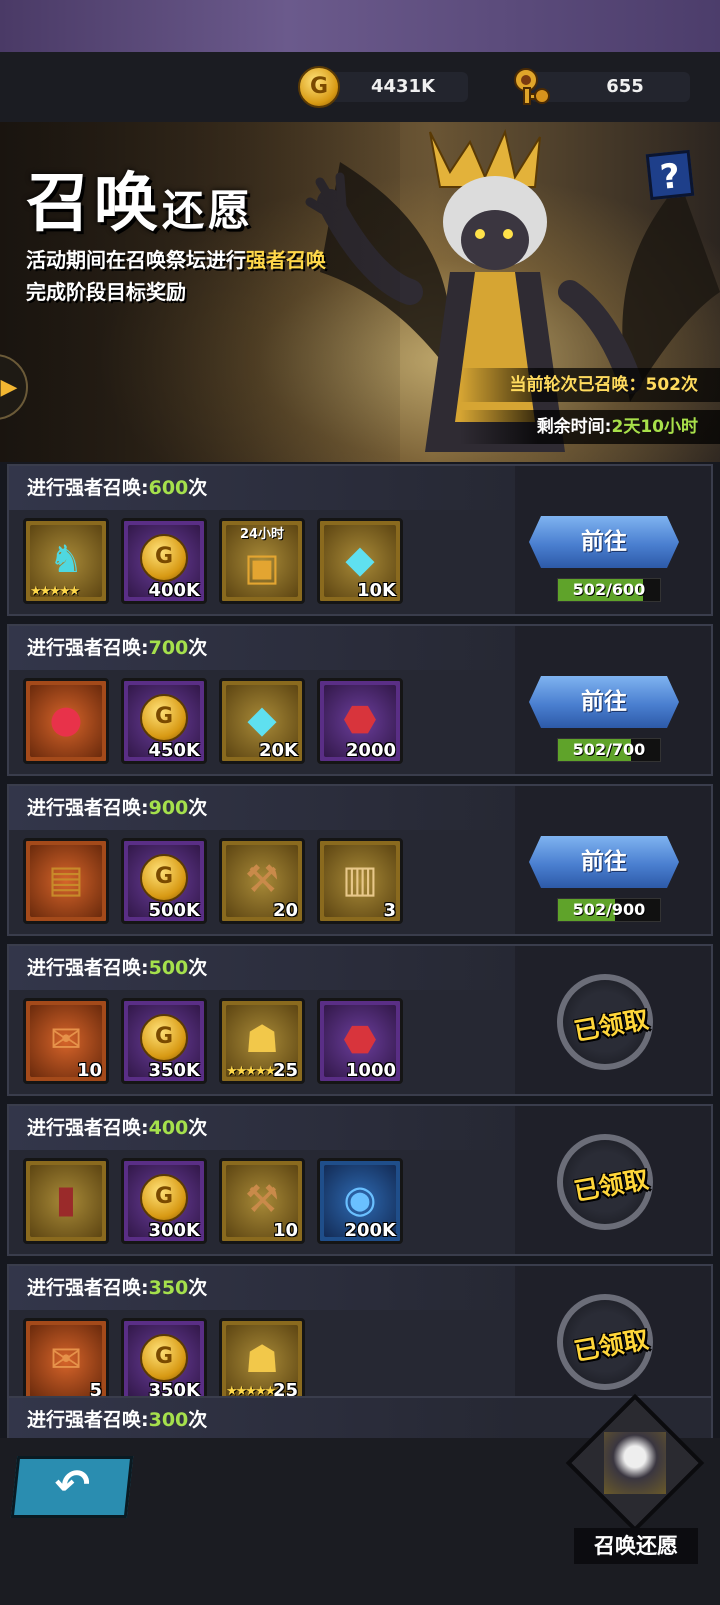 This screenshot has width=720, height=1605. I want to click on reward-item: ♞ ★★★★★, so click(66, 561).